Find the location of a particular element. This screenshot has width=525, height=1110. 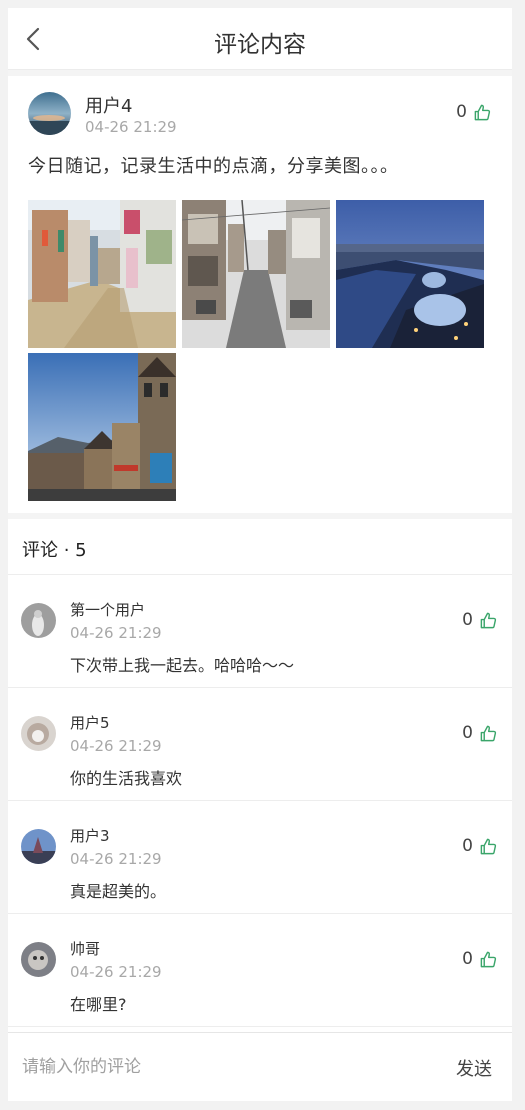

comment-username: 第一个用户 is located at coordinates (107, 609).